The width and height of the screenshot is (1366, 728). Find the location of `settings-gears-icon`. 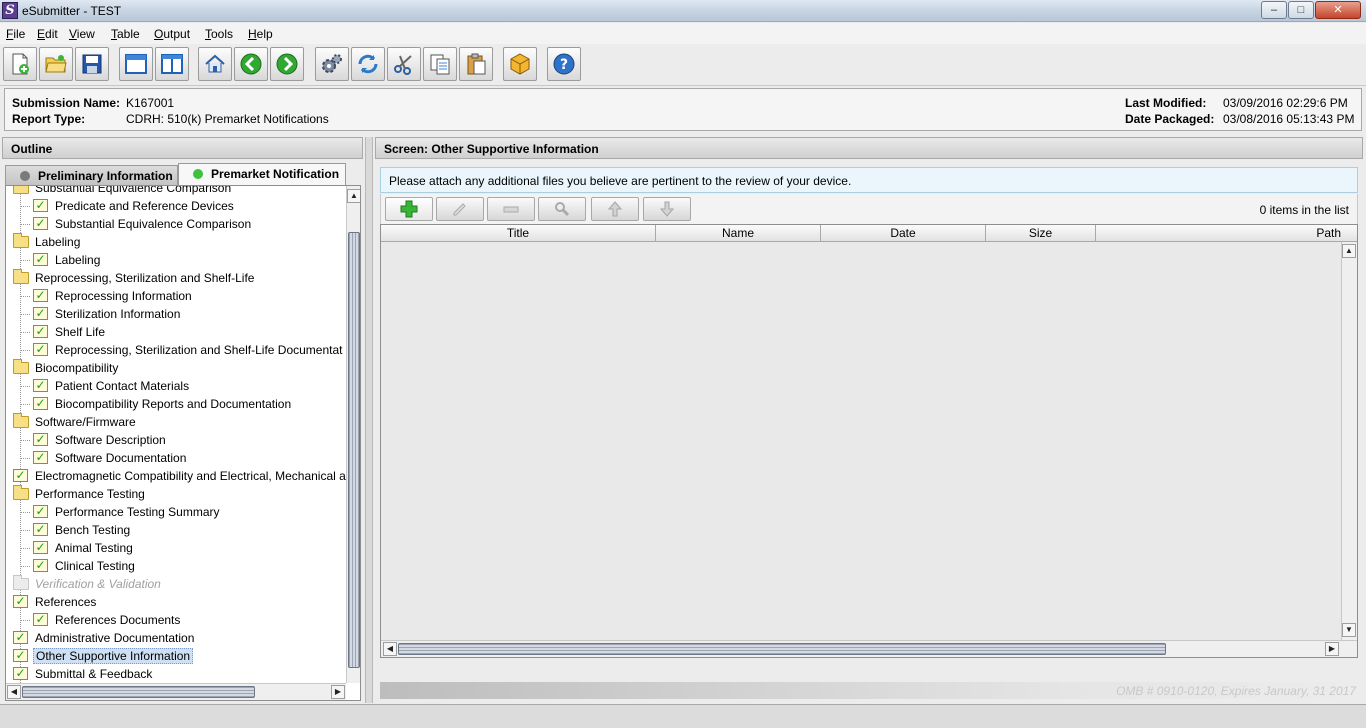

settings-gears-icon is located at coordinates (332, 63).